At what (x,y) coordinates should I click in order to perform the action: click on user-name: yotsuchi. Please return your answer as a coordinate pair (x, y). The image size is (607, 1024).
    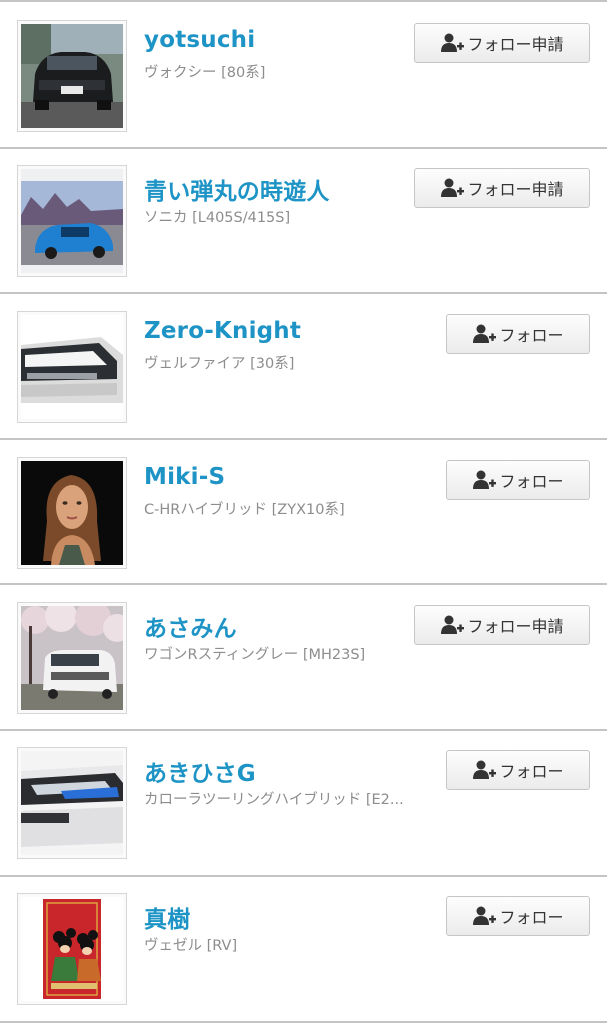
    Looking at the image, I should click on (199, 40).